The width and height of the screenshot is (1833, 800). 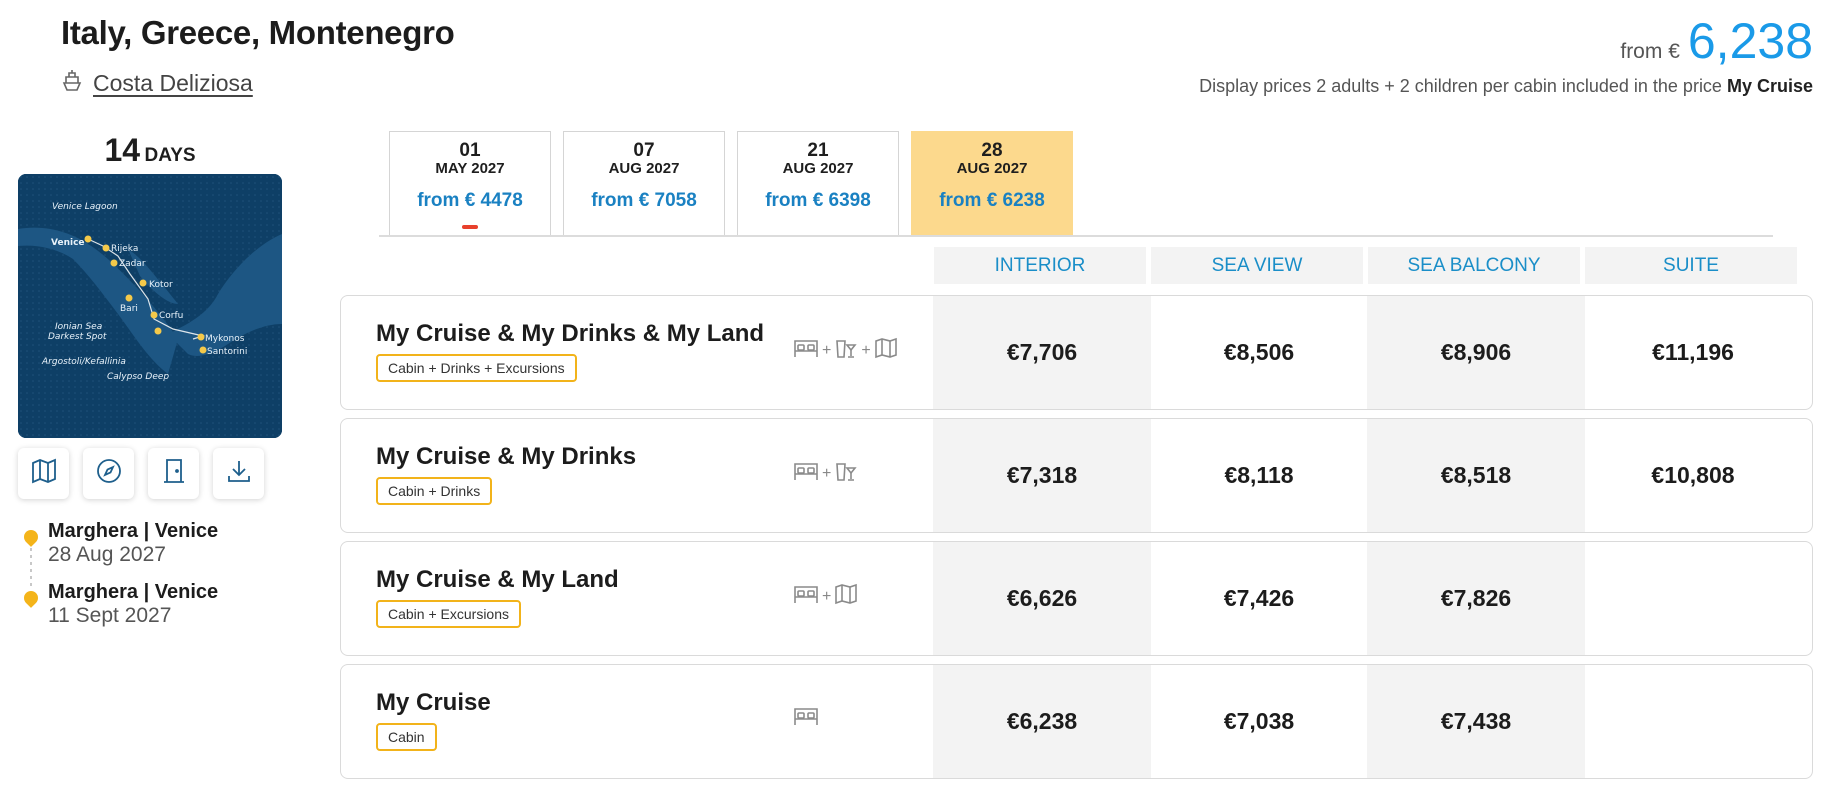 What do you see at coordinates (133, 592) in the screenshot?
I see `itinerary-port: Marghera | Venice` at bounding box center [133, 592].